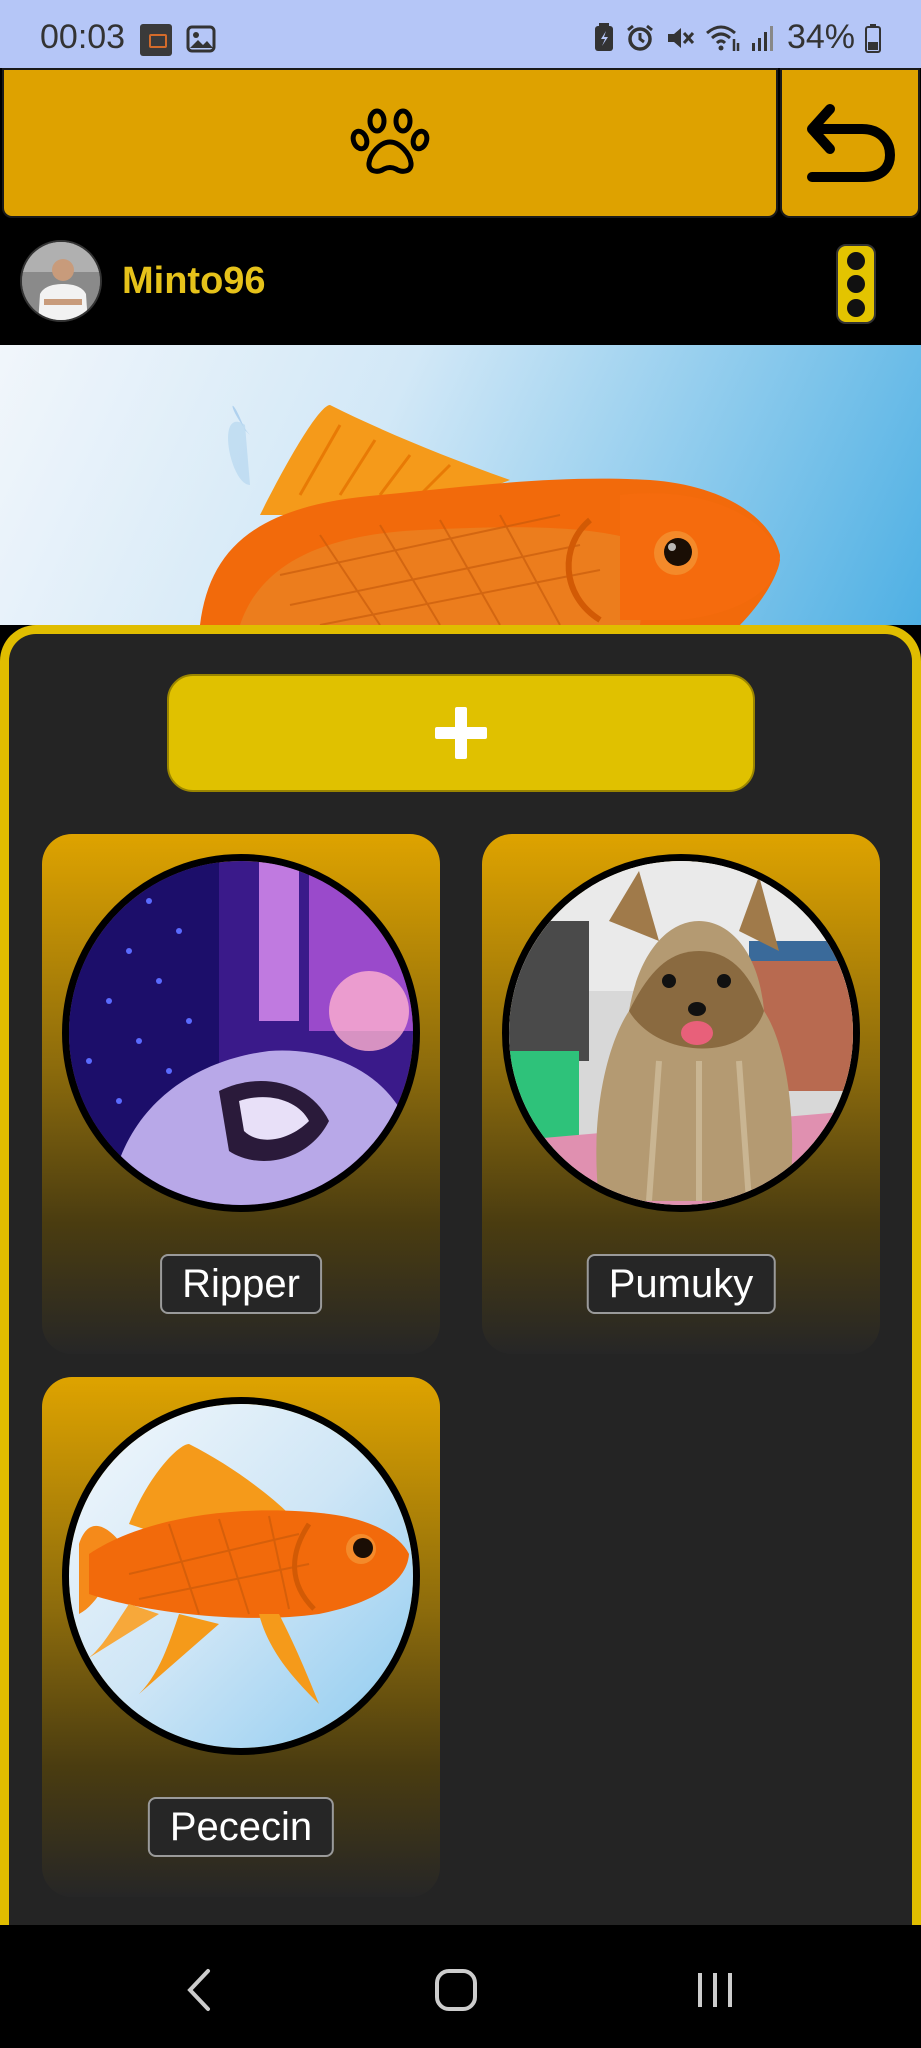 This screenshot has width=921, height=2048. Describe the element at coordinates (178, 40) in the screenshot. I see `status-notification-icons` at that location.